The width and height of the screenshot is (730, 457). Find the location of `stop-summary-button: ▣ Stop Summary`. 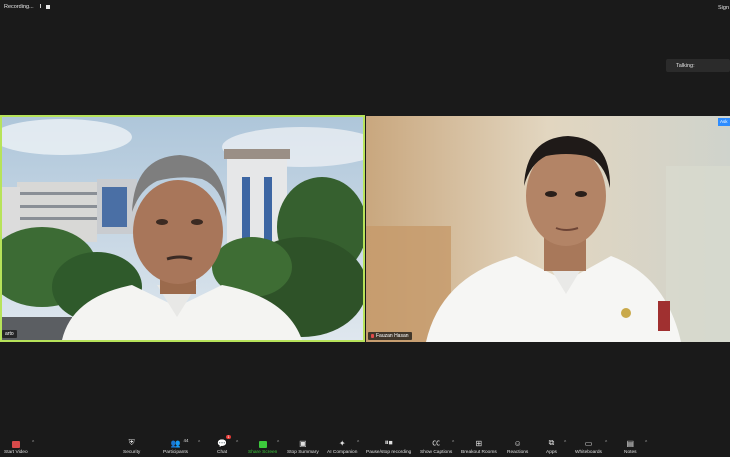

stop-summary-button: ▣ Stop Summary is located at coordinates (303, 446).